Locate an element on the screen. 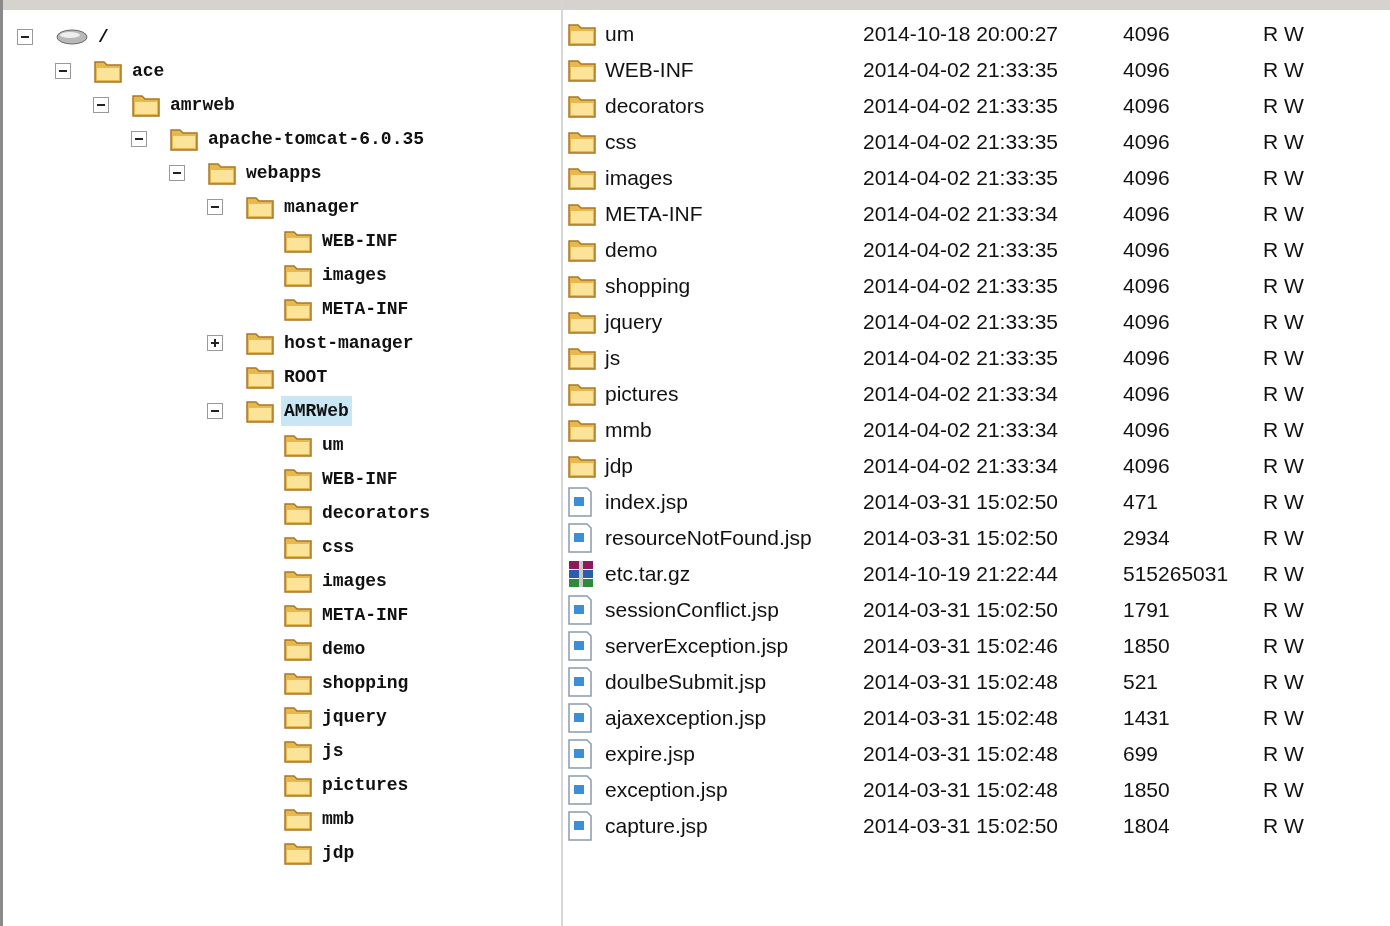  tree-item: decorators is located at coordinates (376, 513).